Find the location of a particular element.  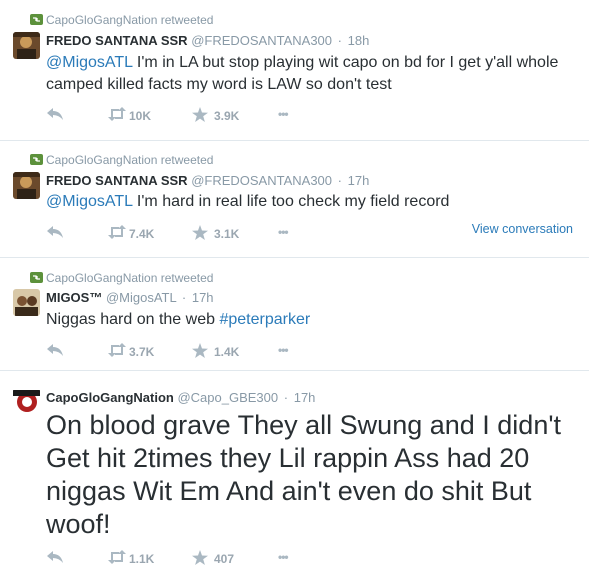

tweet-header: CapoGloGangNation @Capo_GBE300 · 17h is located at coordinates (180, 397).